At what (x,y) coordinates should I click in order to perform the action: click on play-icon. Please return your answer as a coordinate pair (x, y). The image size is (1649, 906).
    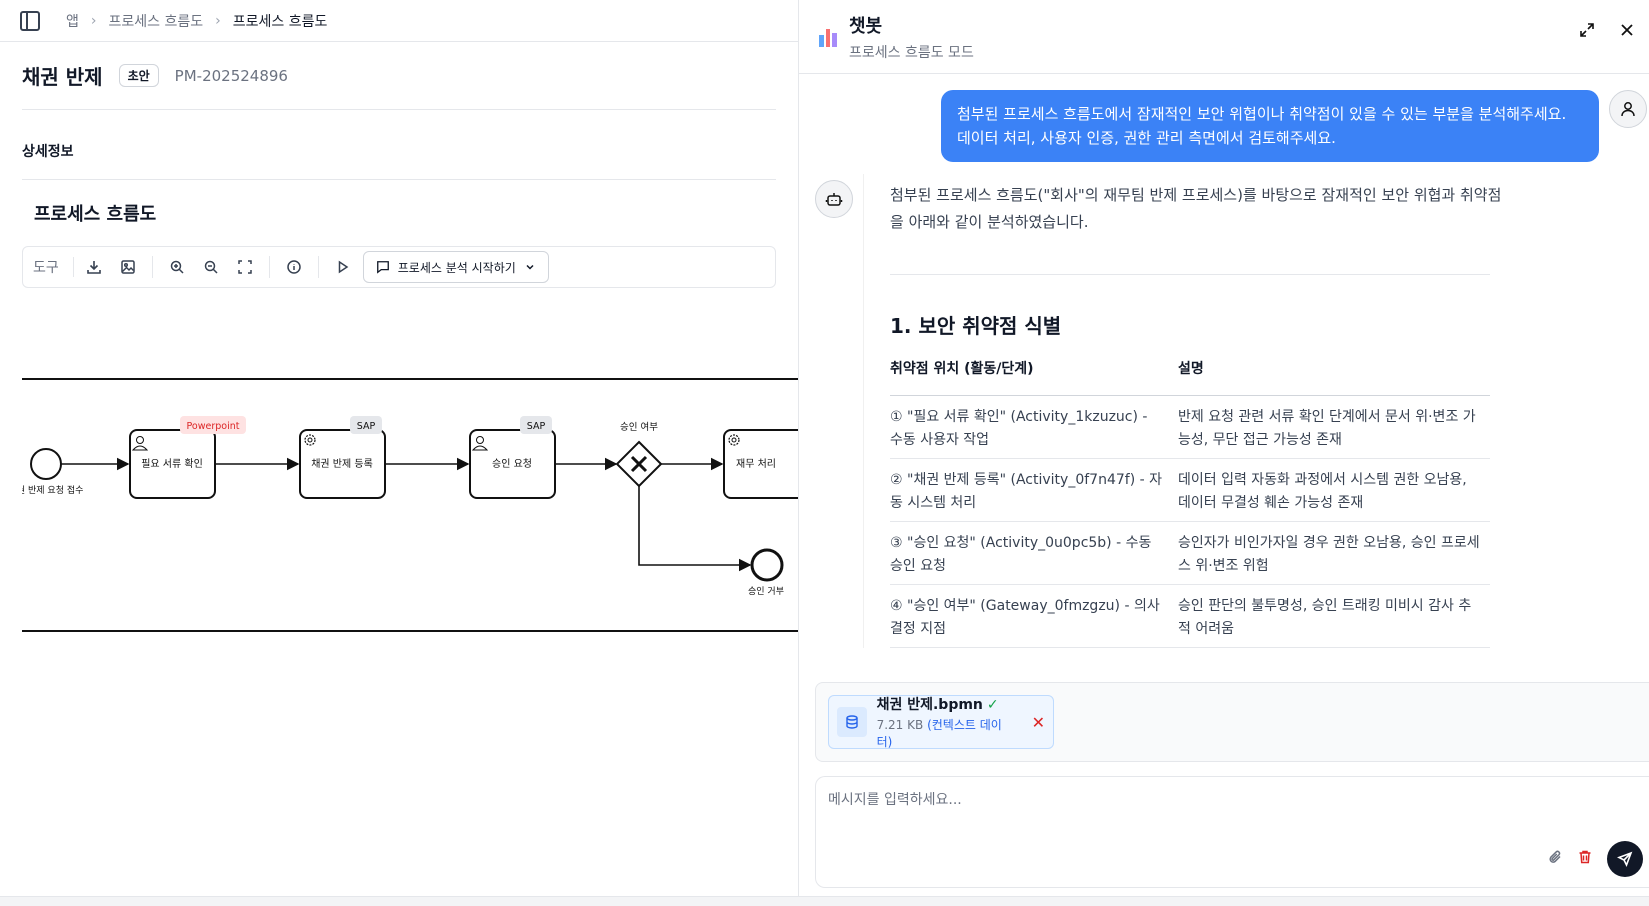
    Looking at the image, I should click on (343, 267).